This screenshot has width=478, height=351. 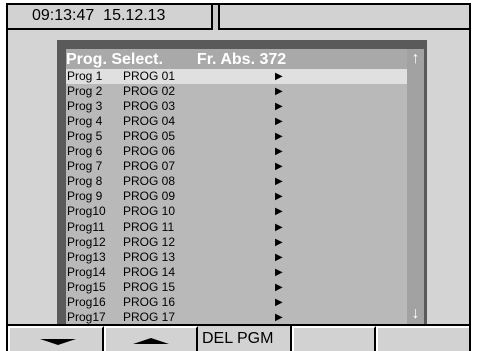 What do you see at coordinates (236, 227) in the screenshot?
I see `program-row: Prog11 PROG 11 ▶` at bounding box center [236, 227].